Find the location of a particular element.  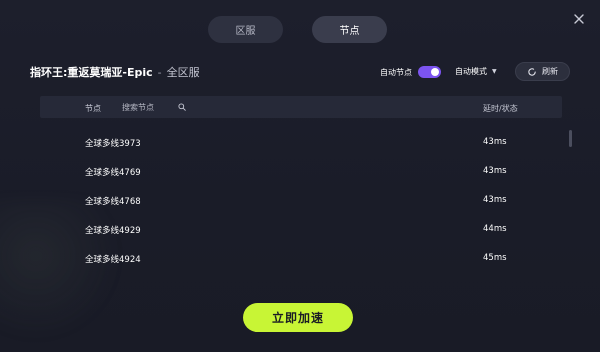

node-latency: 45ms is located at coordinates (495, 258).